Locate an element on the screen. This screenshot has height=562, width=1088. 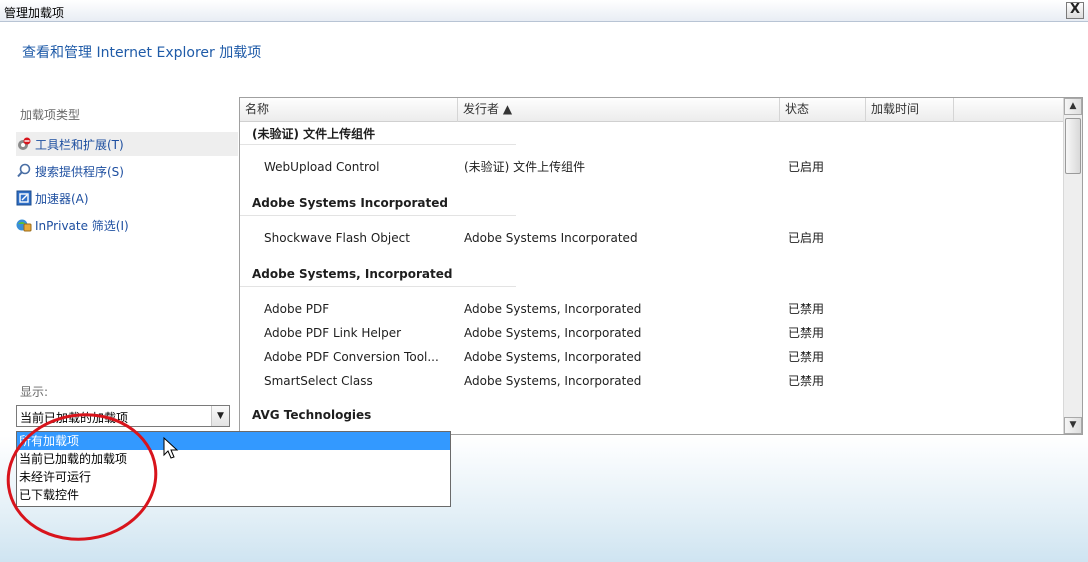
inprivate-icon is located at coordinates (24, 225).